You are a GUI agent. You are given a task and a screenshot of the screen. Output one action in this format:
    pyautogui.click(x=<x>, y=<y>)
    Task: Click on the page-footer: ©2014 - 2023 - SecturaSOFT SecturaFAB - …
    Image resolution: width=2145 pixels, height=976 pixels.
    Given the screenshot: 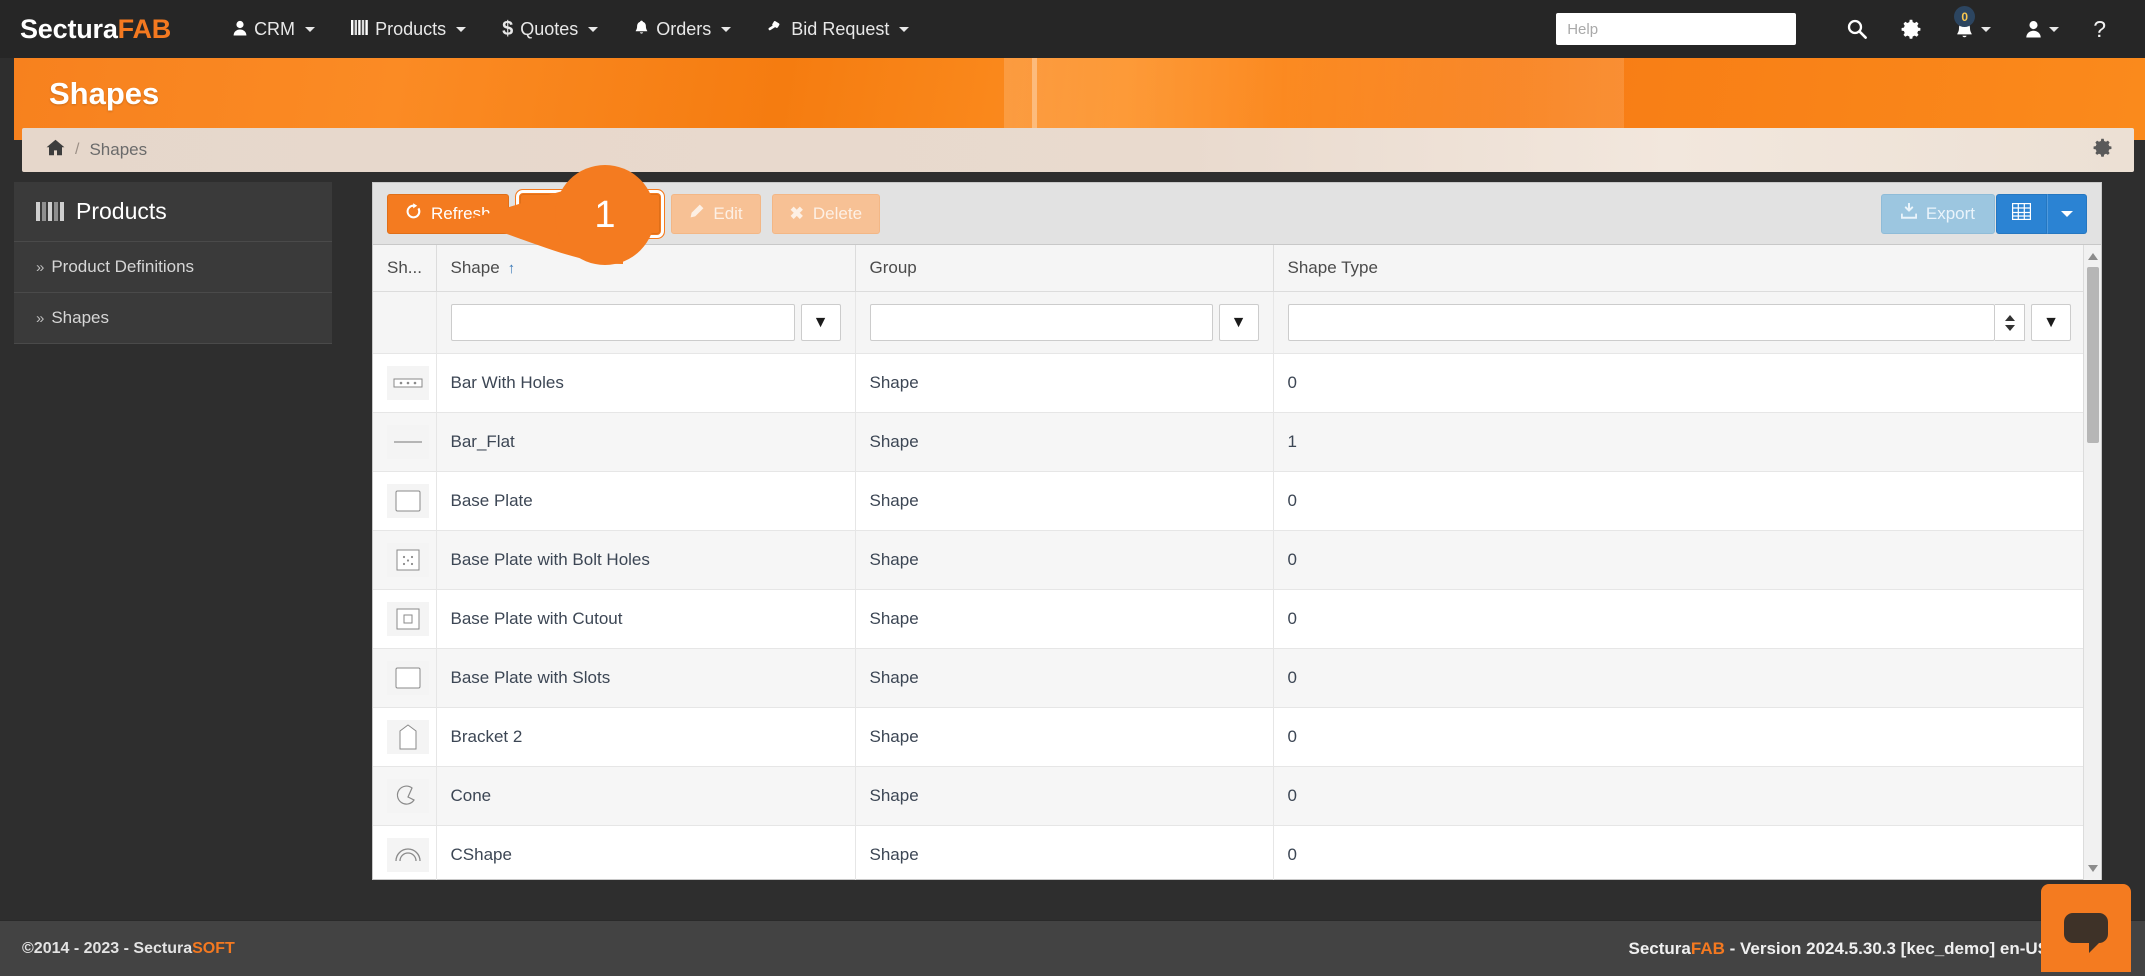 What is the action you would take?
    pyautogui.click(x=1072, y=930)
    